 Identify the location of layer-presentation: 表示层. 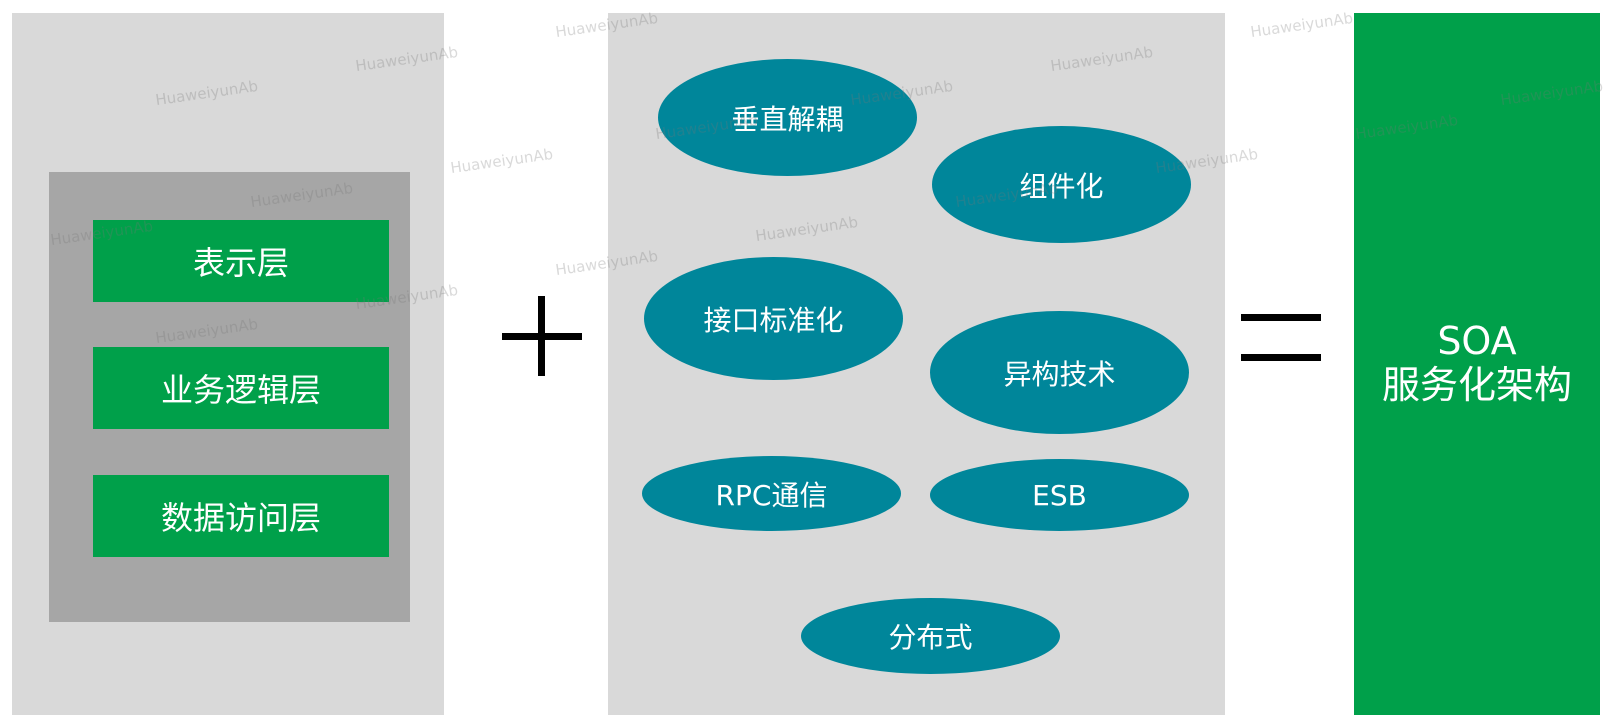
(241, 261).